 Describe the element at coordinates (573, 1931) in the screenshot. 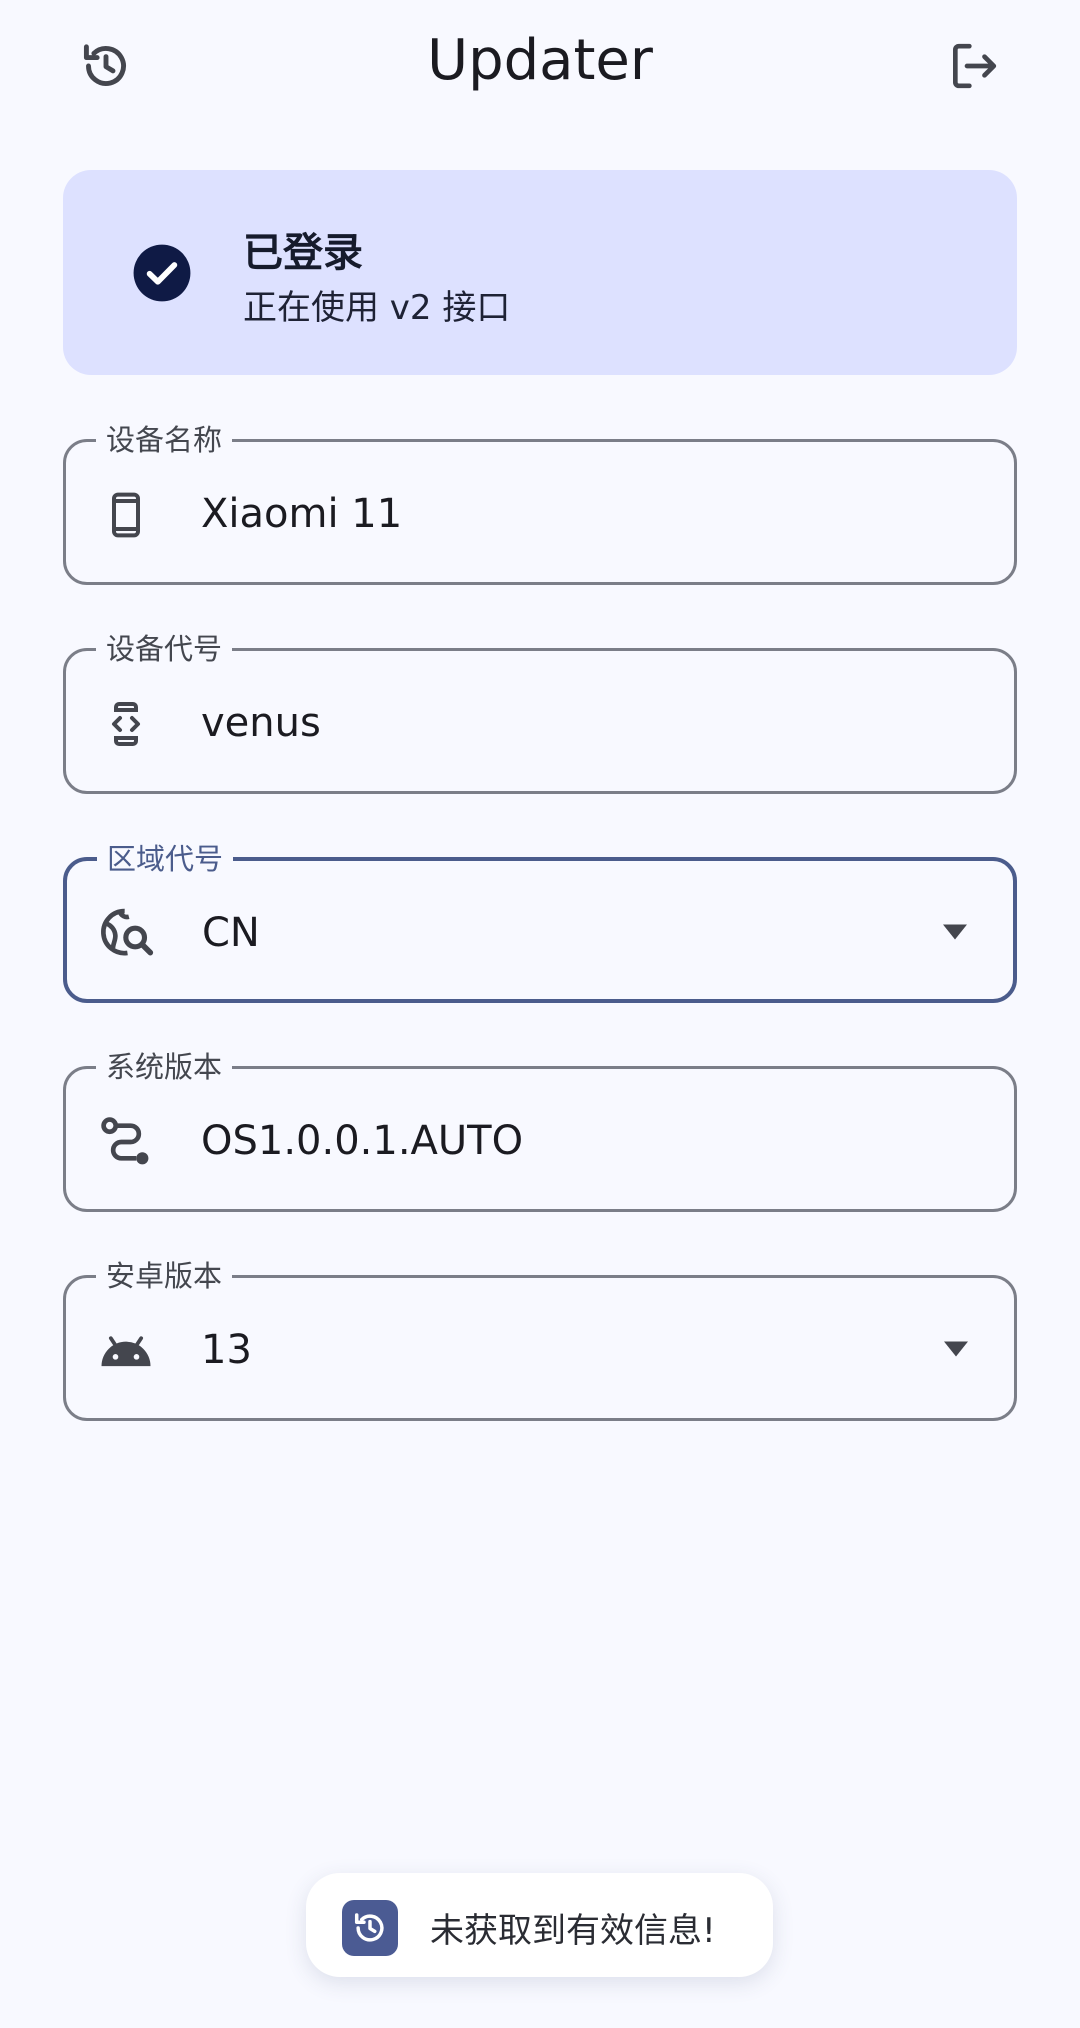

I see `toast-text: 未获取到有效信息!` at that location.